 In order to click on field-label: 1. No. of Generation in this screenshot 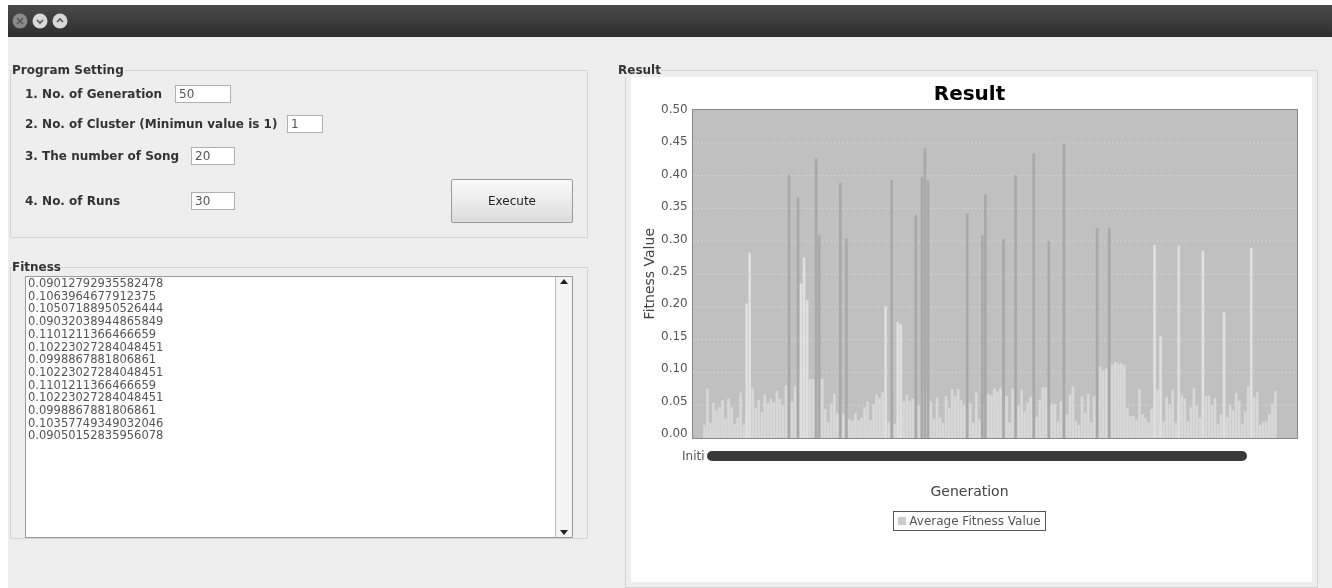, I will do `click(94, 94)`.